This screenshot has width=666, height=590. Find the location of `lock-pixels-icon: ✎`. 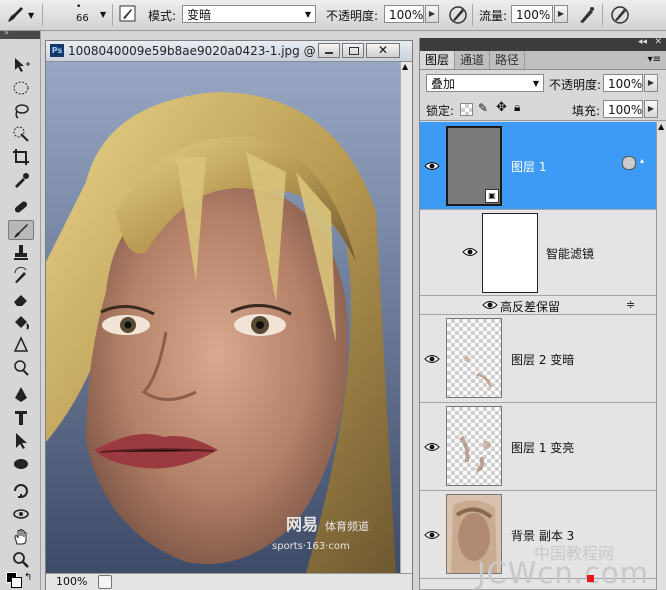

lock-pixels-icon: ✎ is located at coordinates (483, 108).